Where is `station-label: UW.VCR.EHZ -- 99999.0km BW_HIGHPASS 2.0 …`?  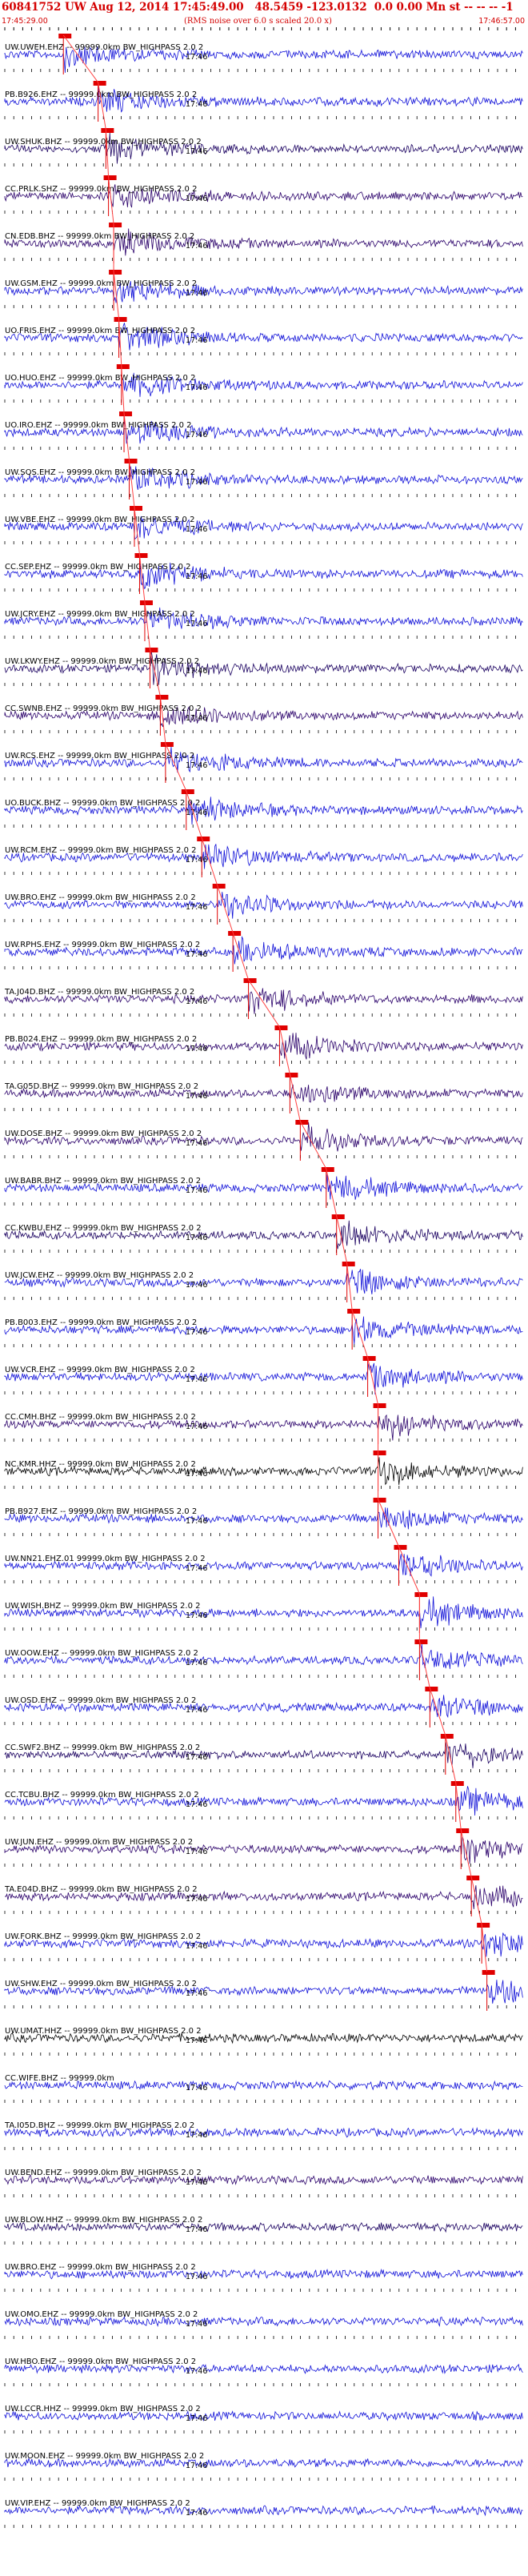
station-label: UW.VCR.EHZ -- 99999.0km BW_HIGHPASS 2.0 … is located at coordinates (100, 1370).